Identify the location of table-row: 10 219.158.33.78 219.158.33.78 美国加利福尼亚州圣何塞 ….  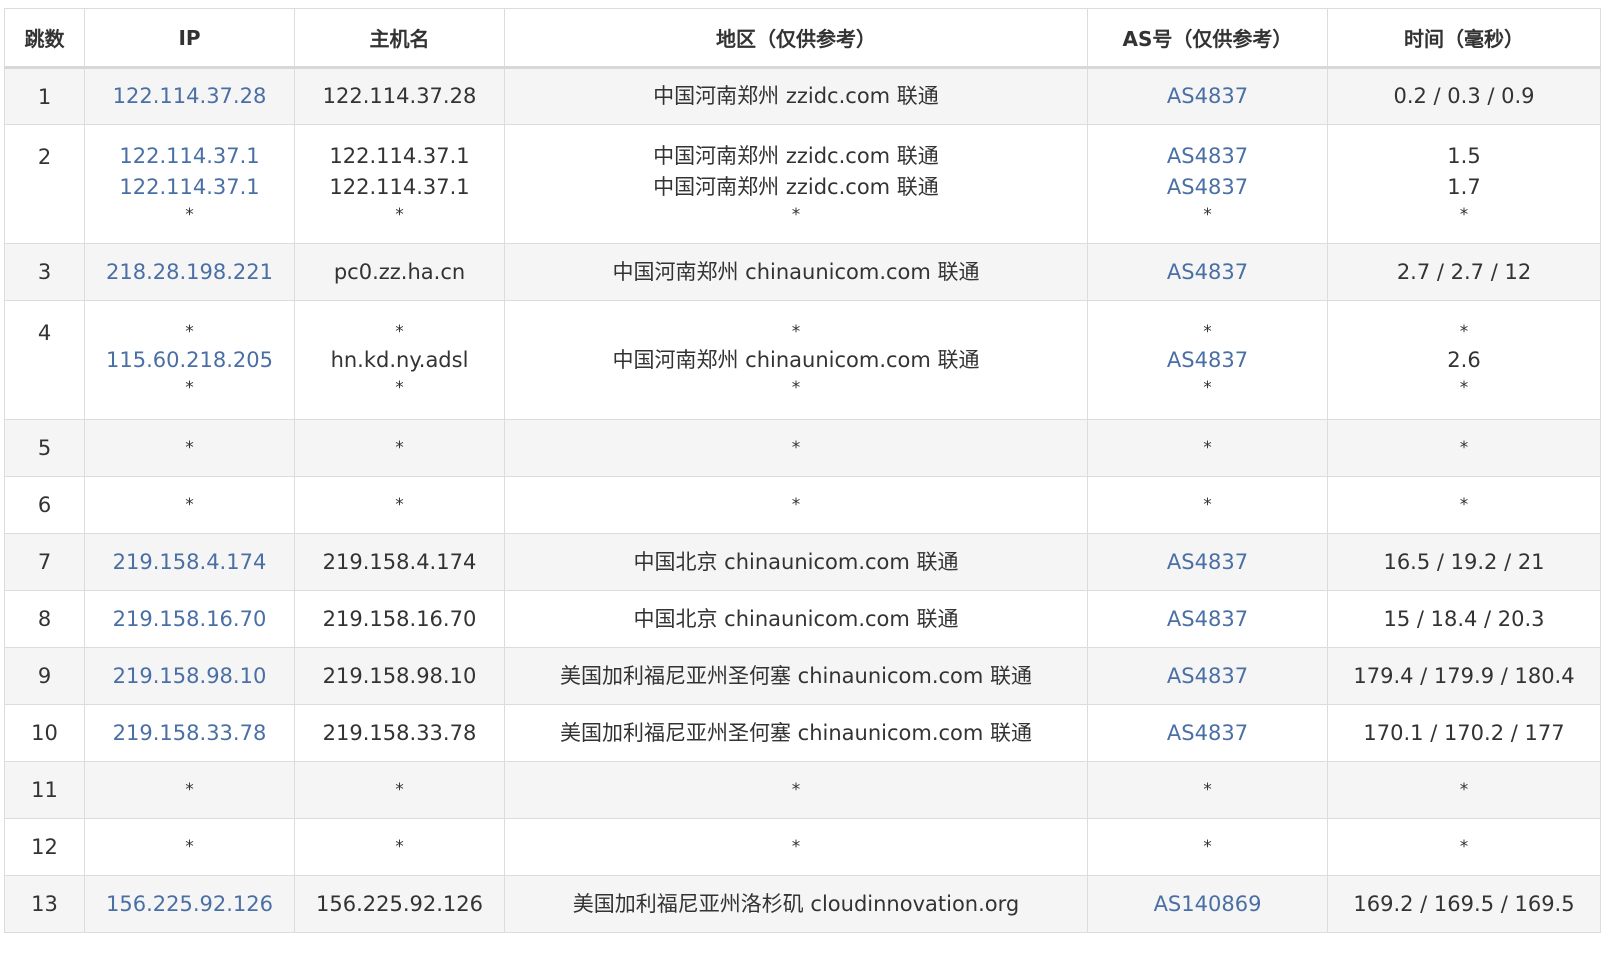
(802, 733).